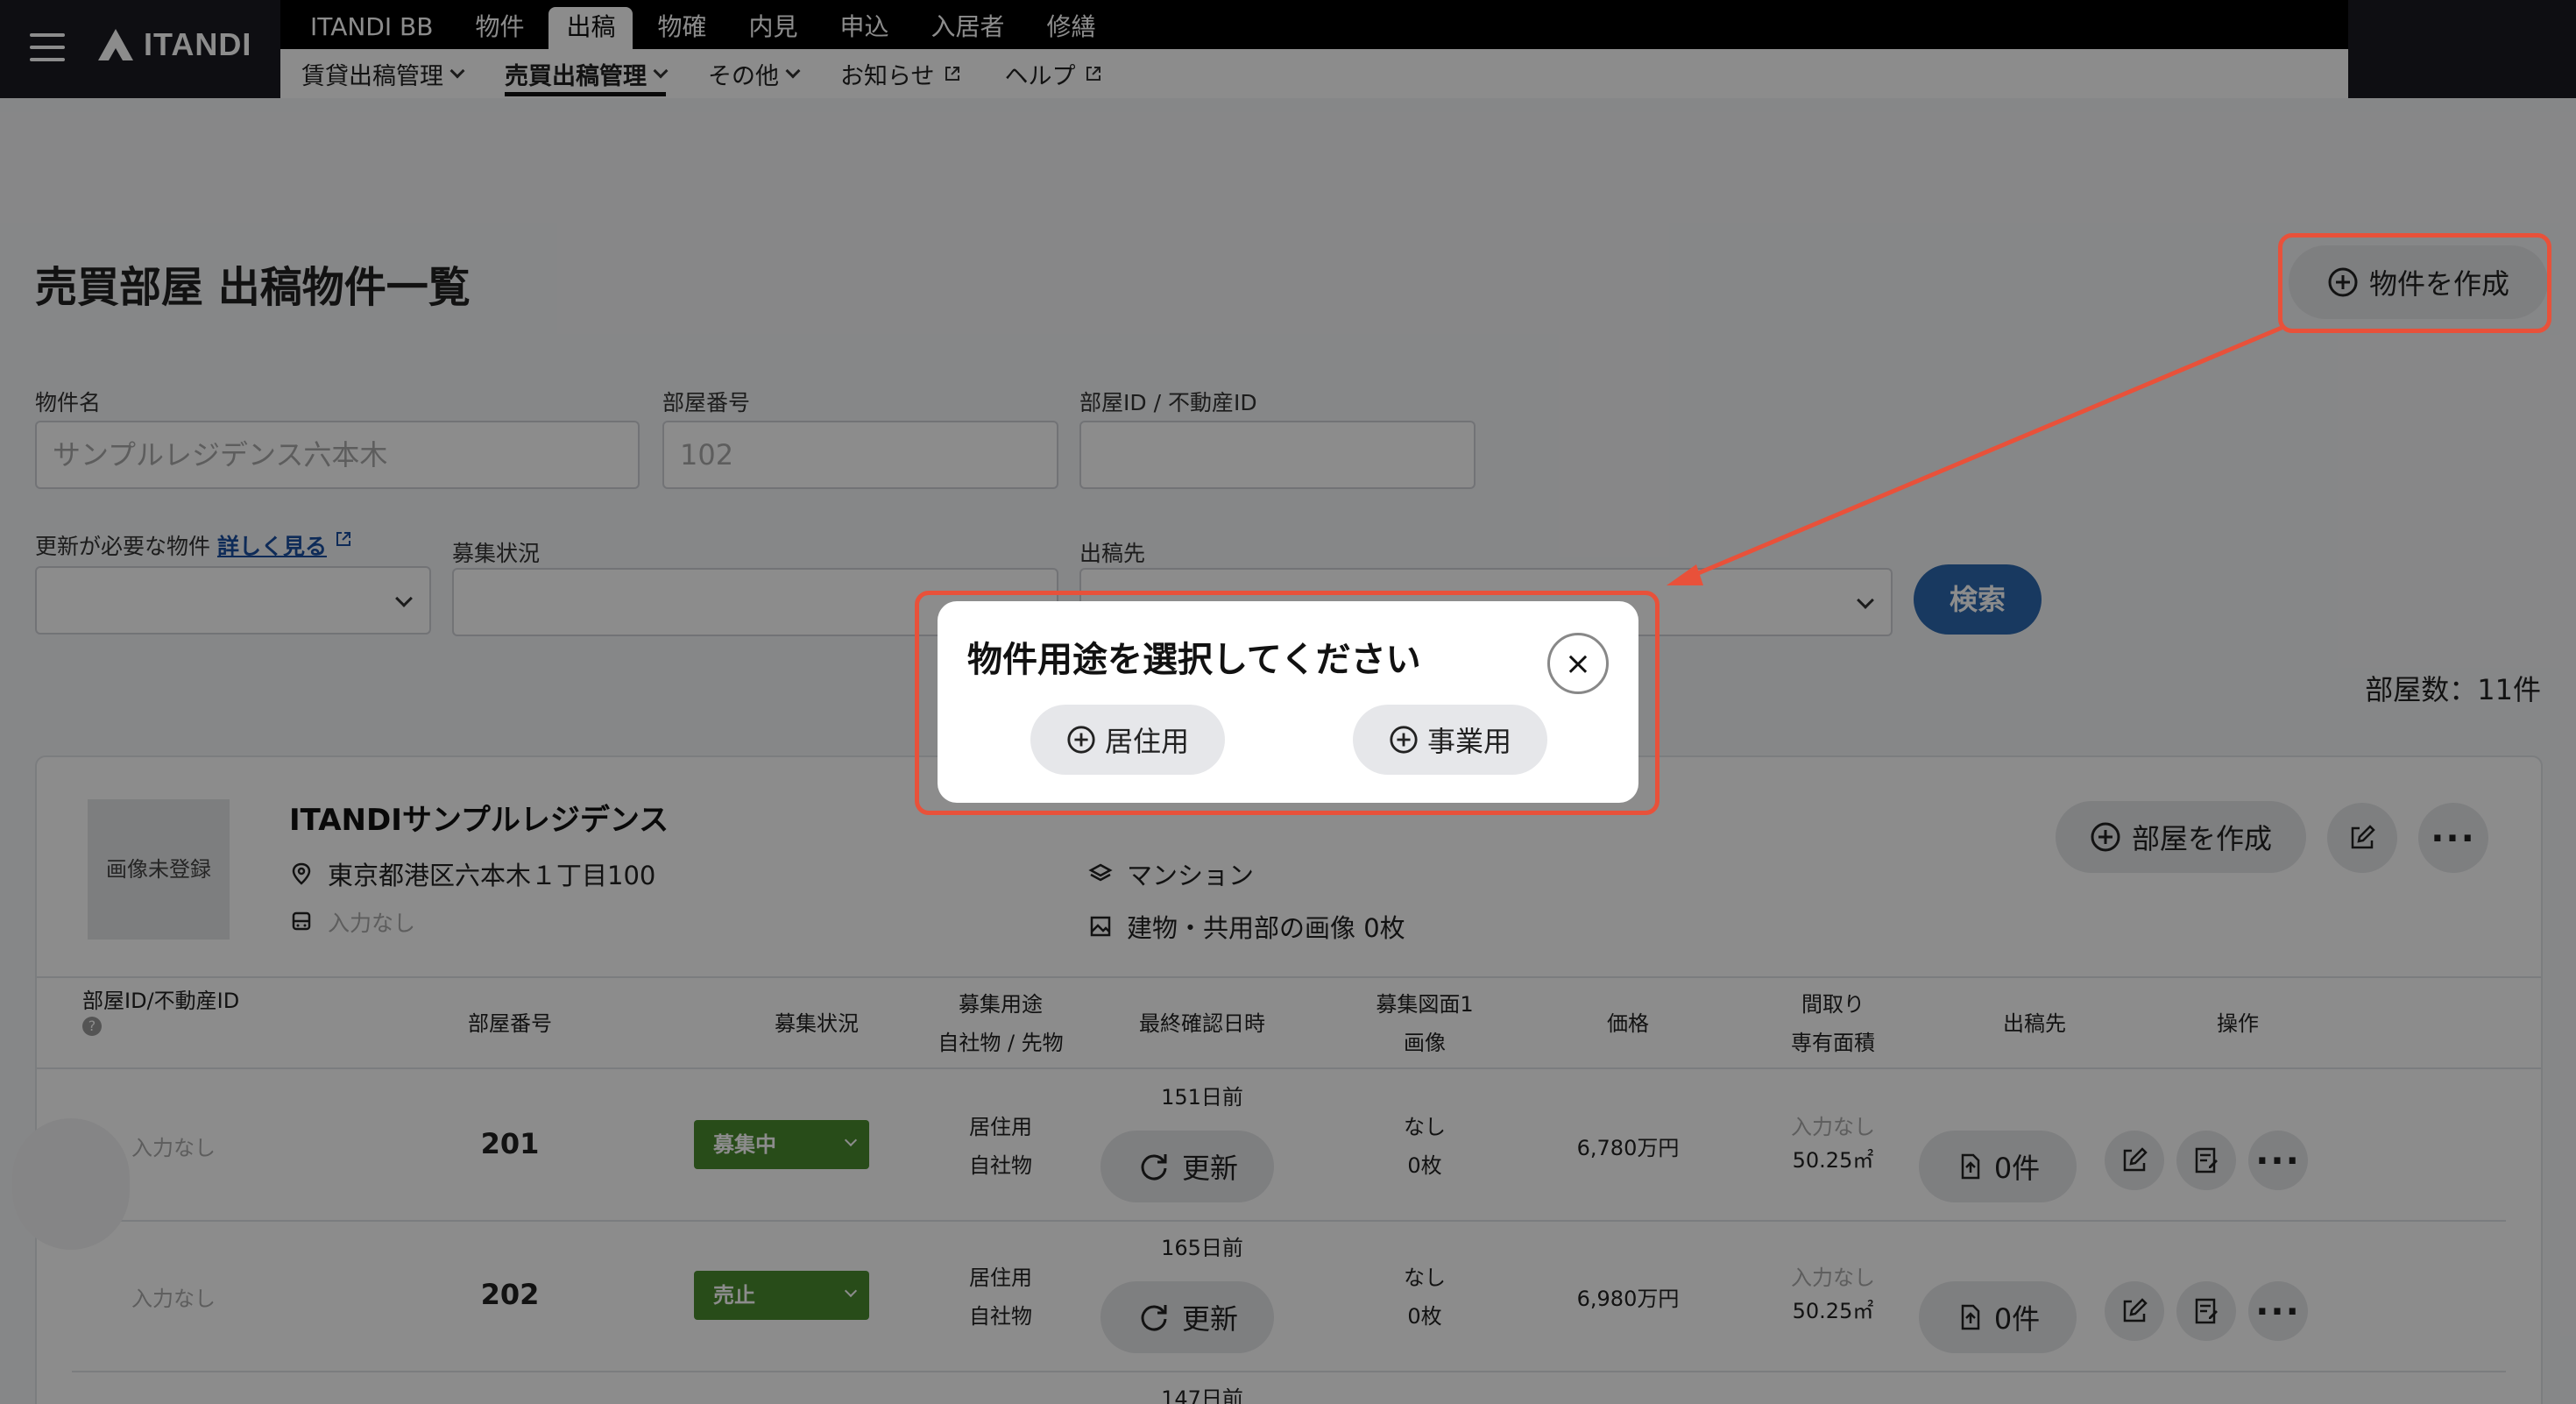 This screenshot has height=1404, width=2576. I want to click on annotation-highlight-create-button, so click(2414, 283).